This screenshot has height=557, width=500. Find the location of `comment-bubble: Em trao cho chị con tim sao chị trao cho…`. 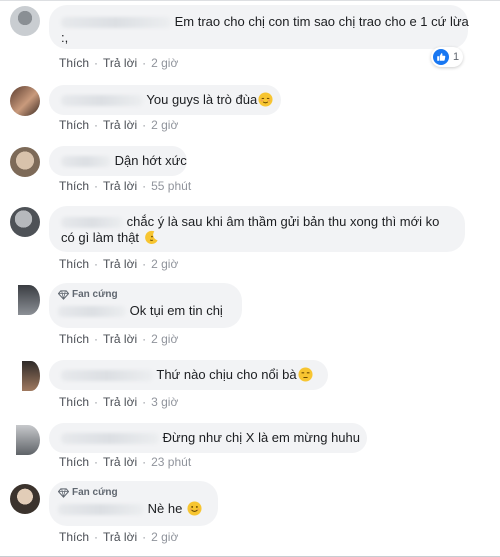

comment-bubble: Em trao cho chị con tim sao chị trao cho… is located at coordinates (259, 27).